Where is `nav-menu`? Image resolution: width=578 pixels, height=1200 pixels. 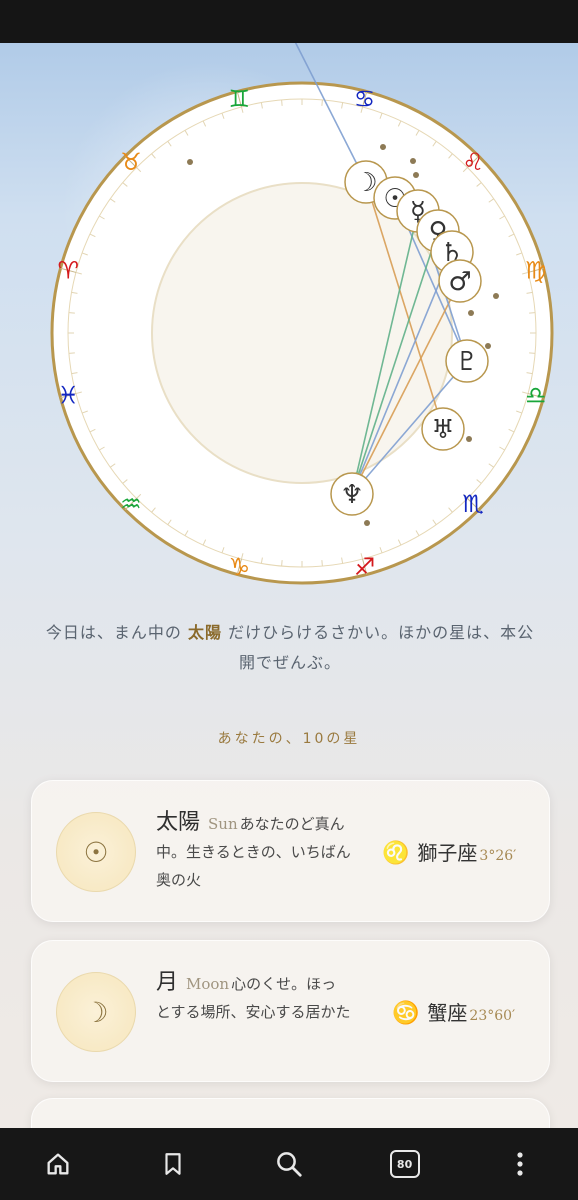
nav-menu is located at coordinates (520, 1164).